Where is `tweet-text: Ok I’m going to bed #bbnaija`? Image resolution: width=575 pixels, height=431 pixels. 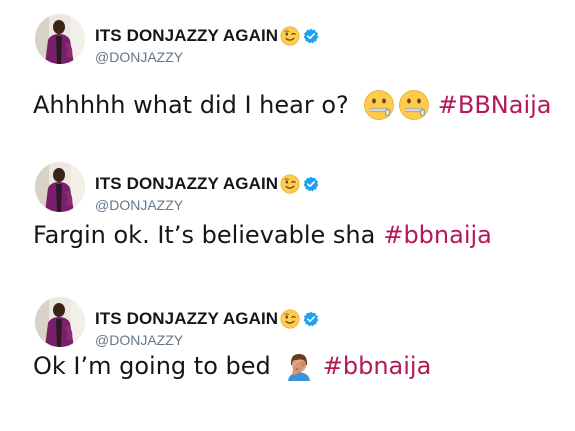
tweet-text: Ok I’m going to bed #bbnaija is located at coordinates (232, 366).